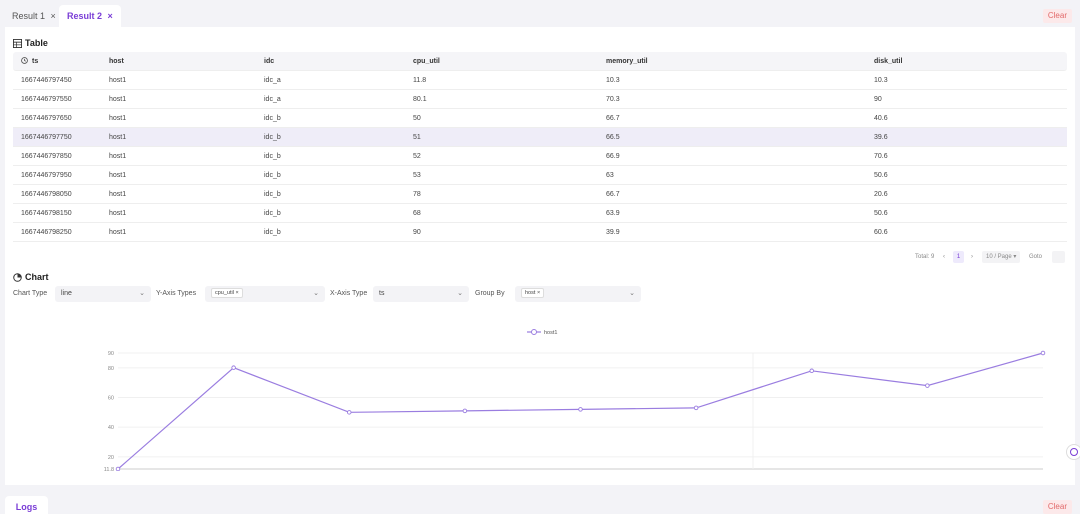 This screenshot has height=514, width=1080. What do you see at coordinates (17, 43) in the screenshot?
I see `table-icon` at bounding box center [17, 43].